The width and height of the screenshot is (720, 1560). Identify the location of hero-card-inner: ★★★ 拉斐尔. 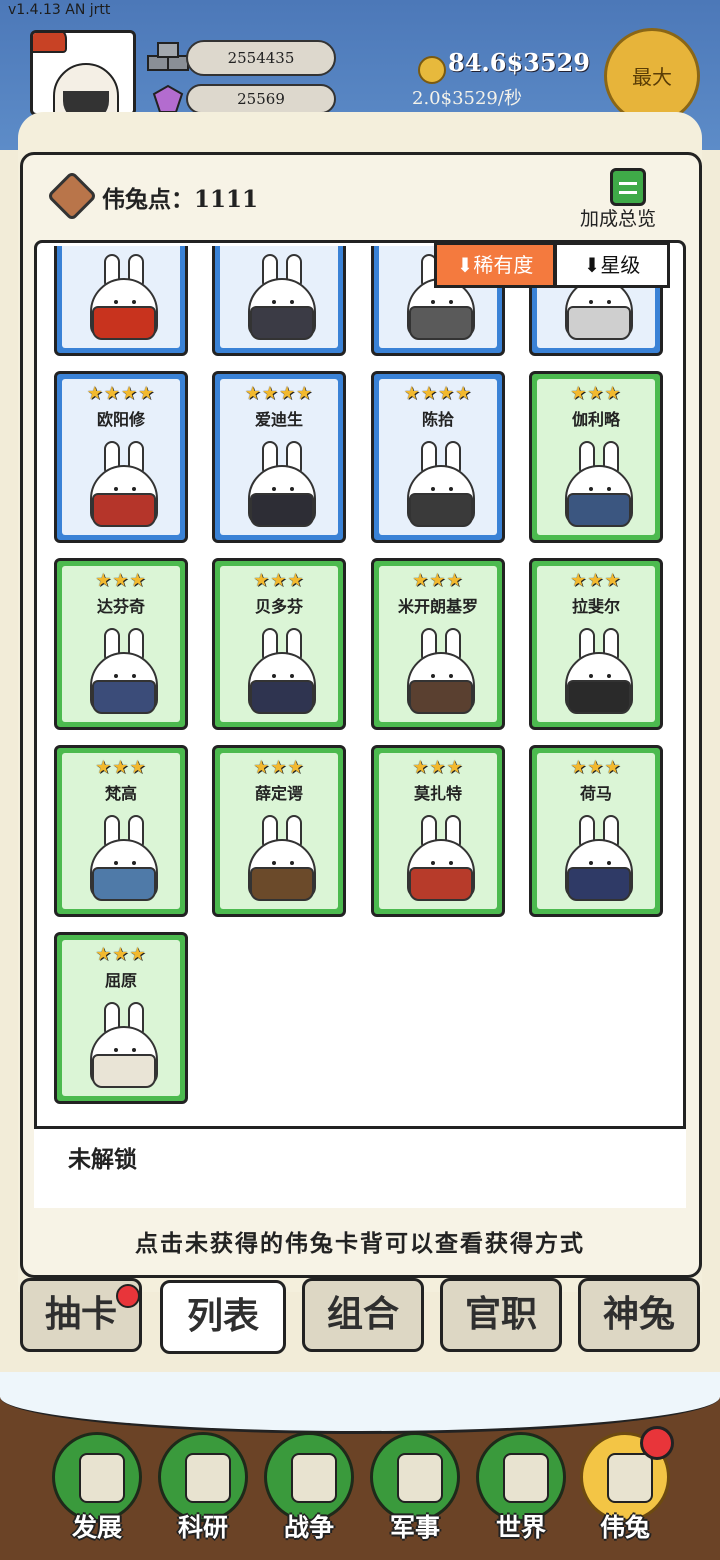
(596, 644).